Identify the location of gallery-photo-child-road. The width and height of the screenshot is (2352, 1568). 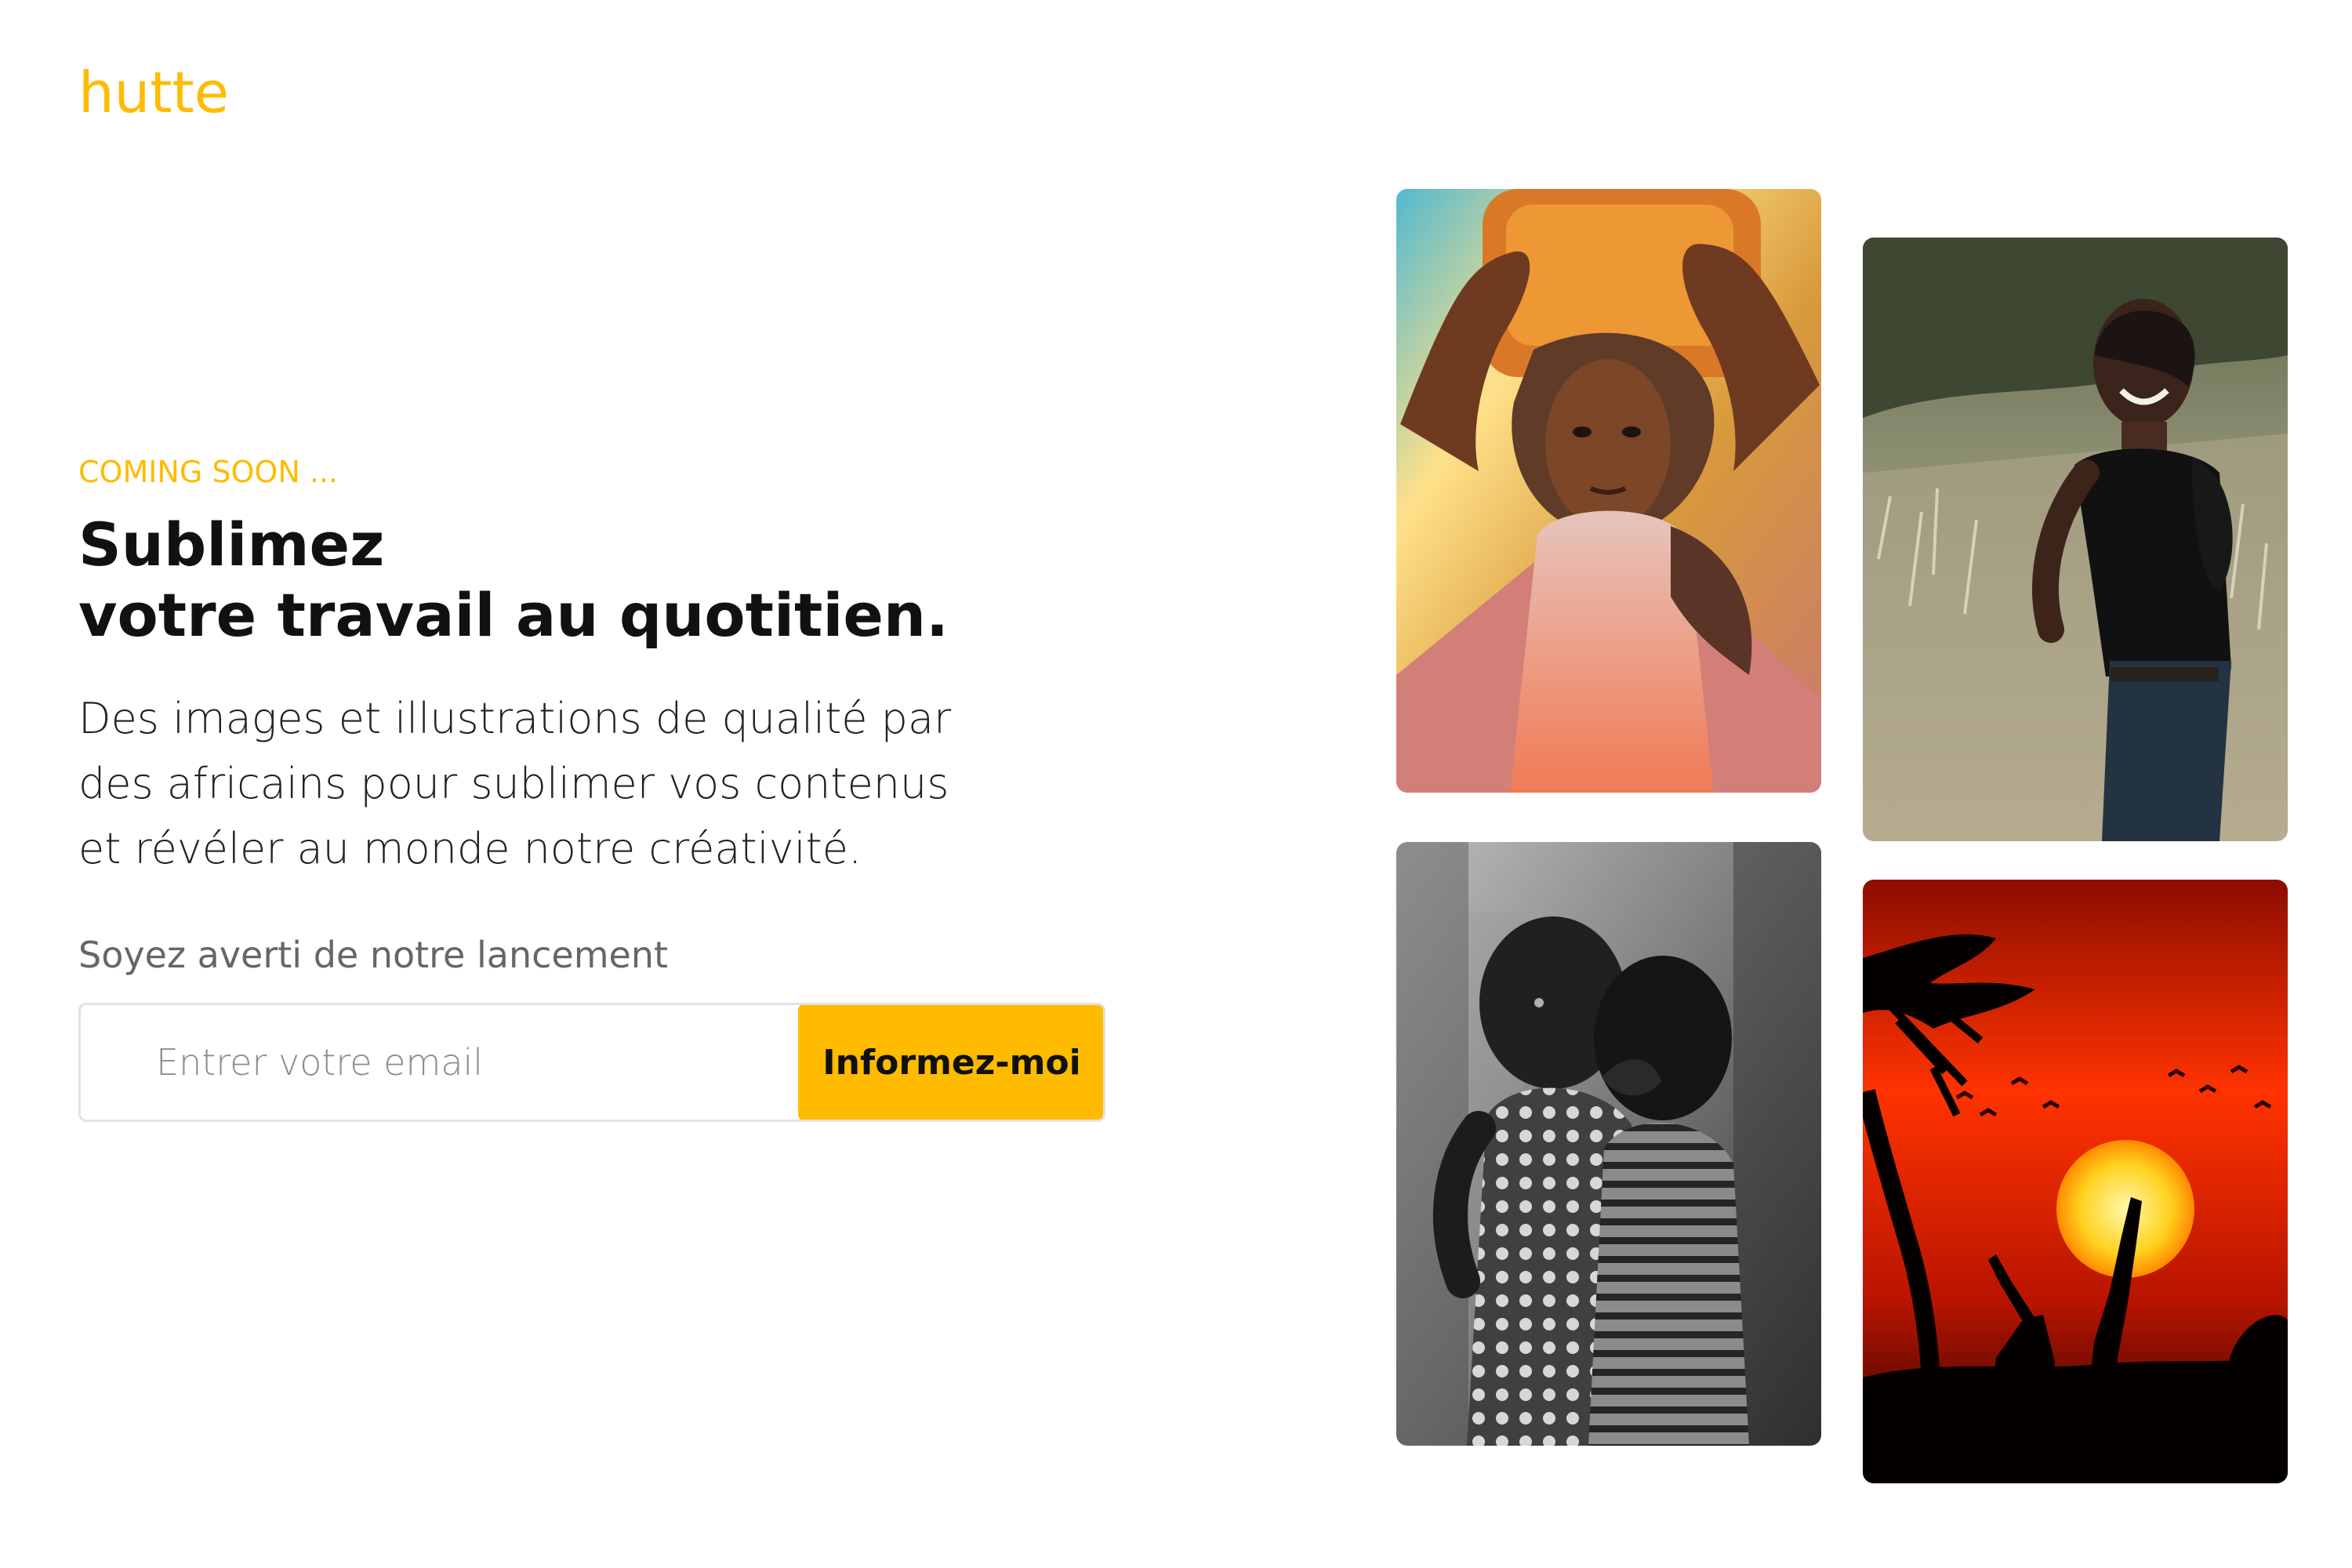
(1608, 491).